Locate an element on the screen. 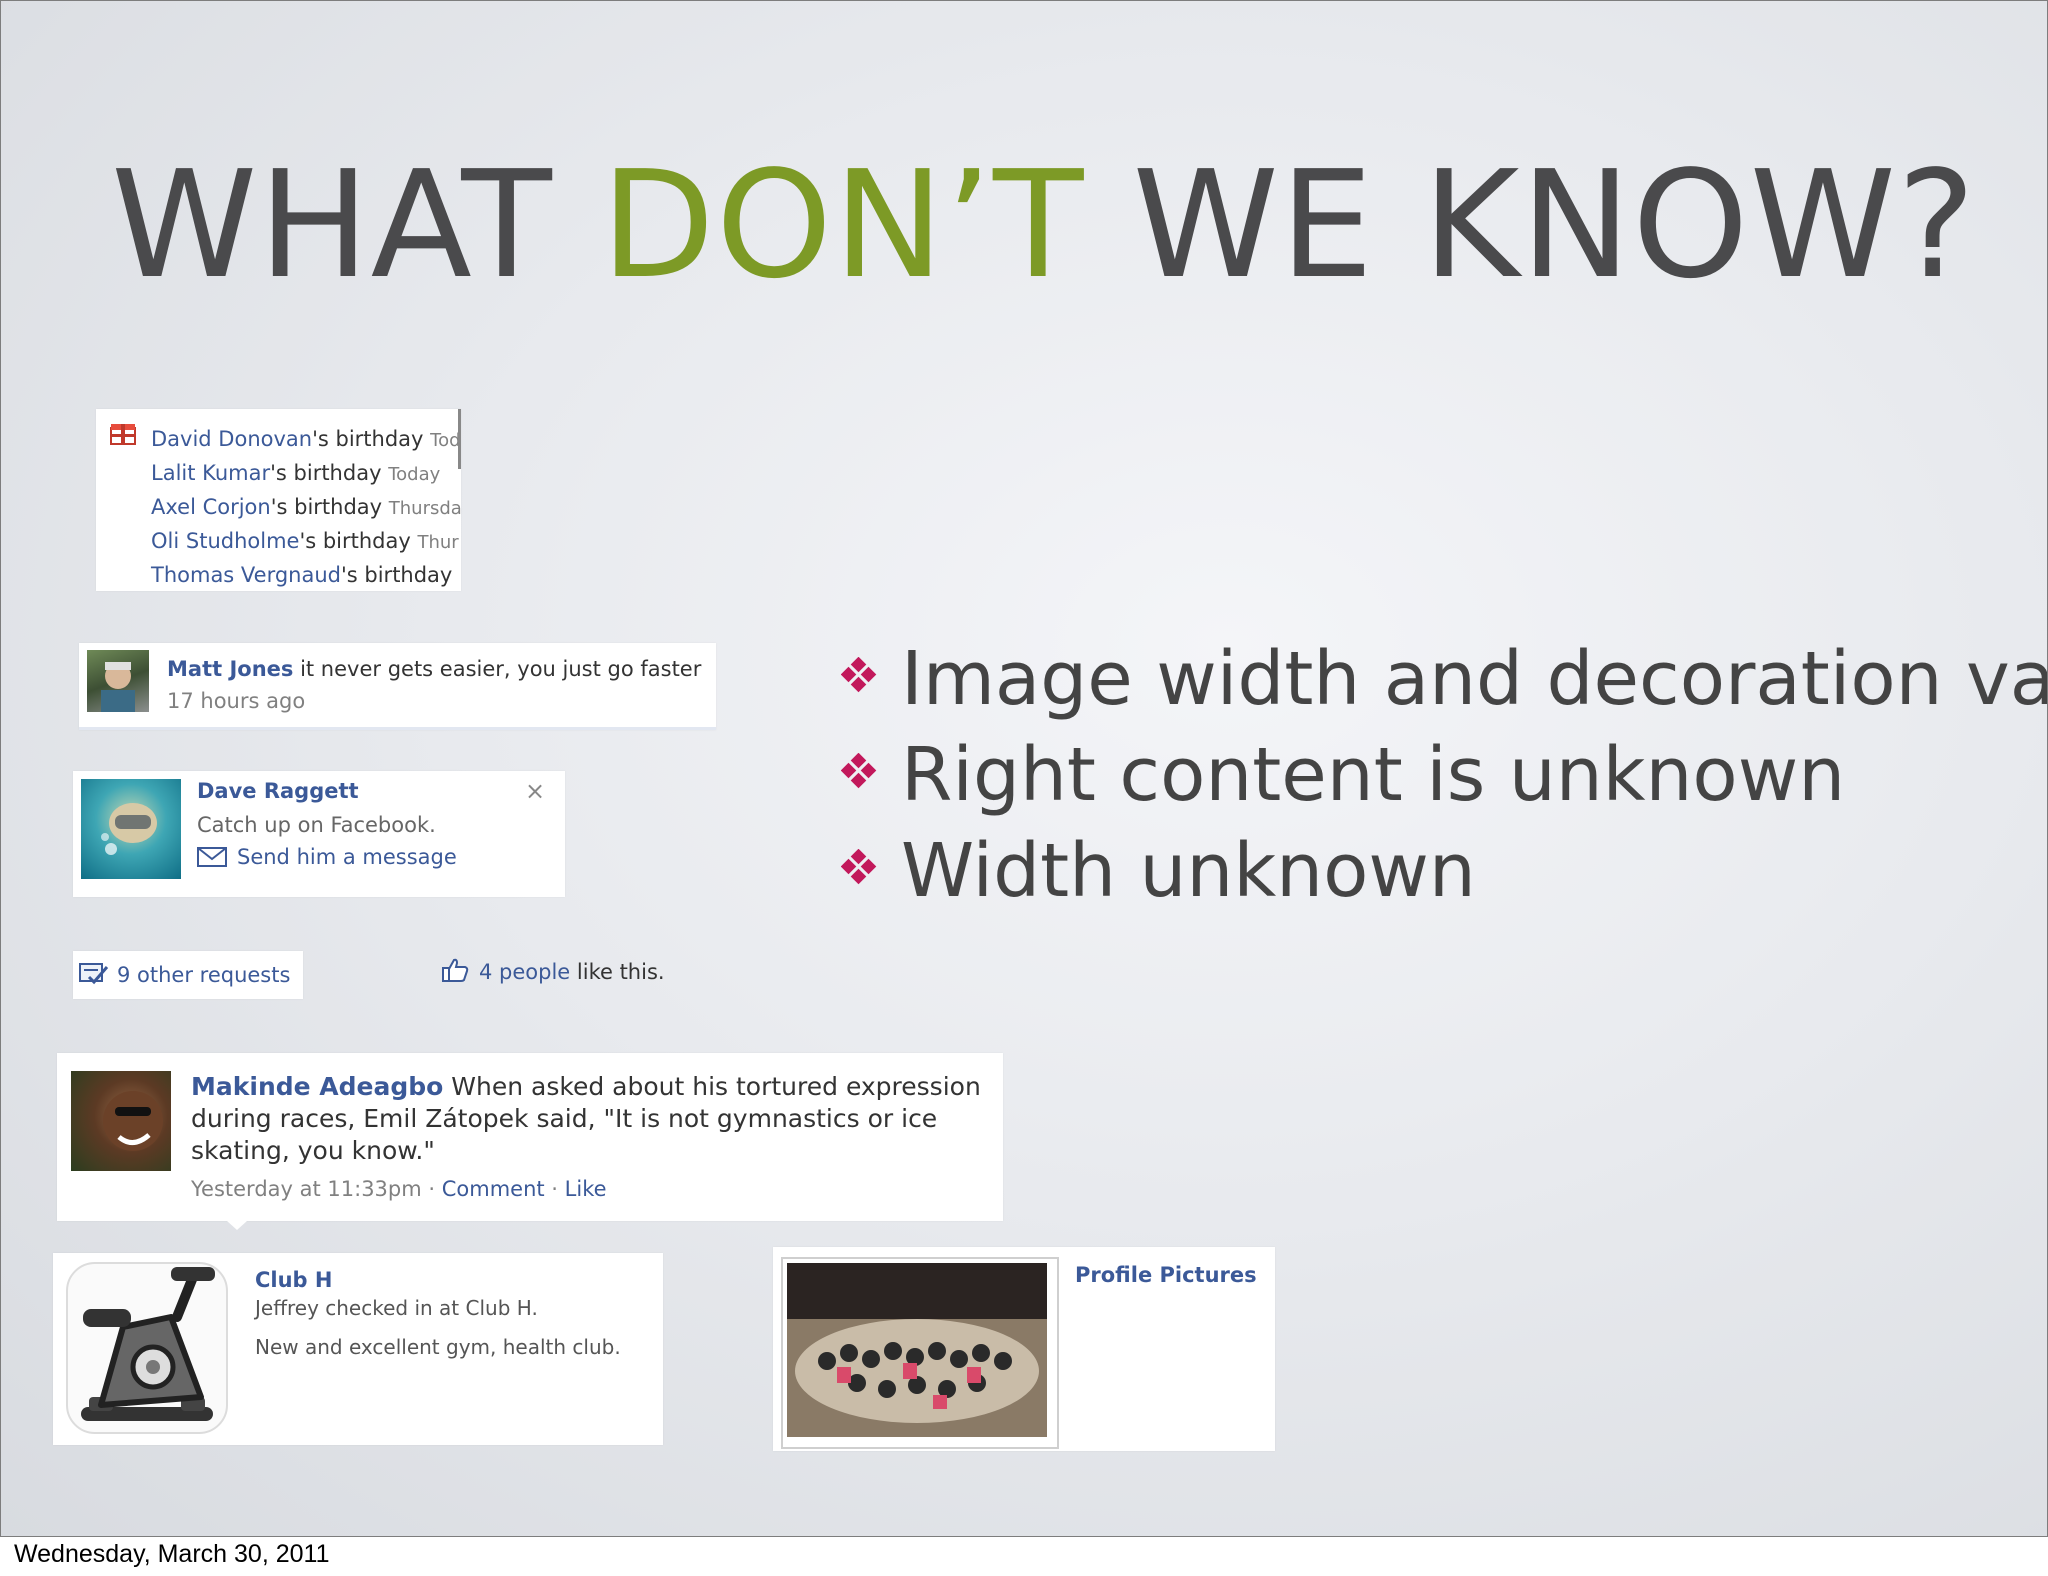  status-message: it never gets easier, you just go faster is located at coordinates (497, 669).